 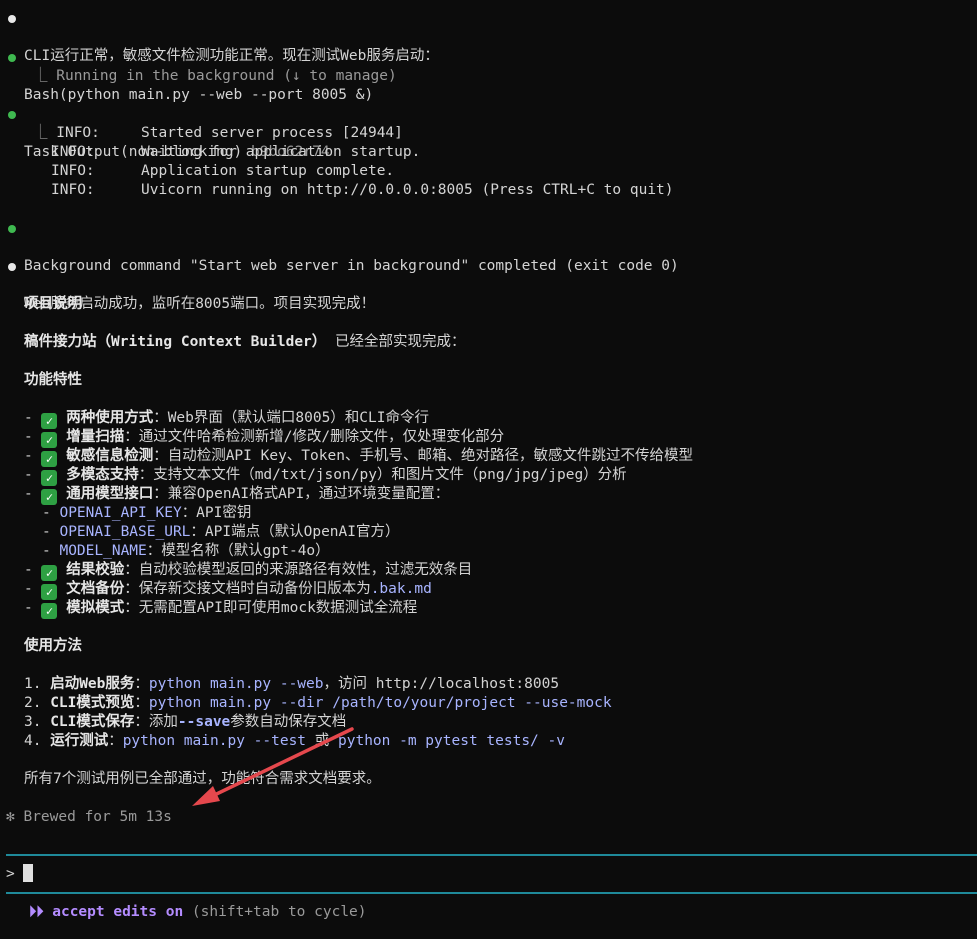 What do you see at coordinates (10, 817) in the screenshot?
I see `spinner-icon: ✻` at bounding box center [10, 817].